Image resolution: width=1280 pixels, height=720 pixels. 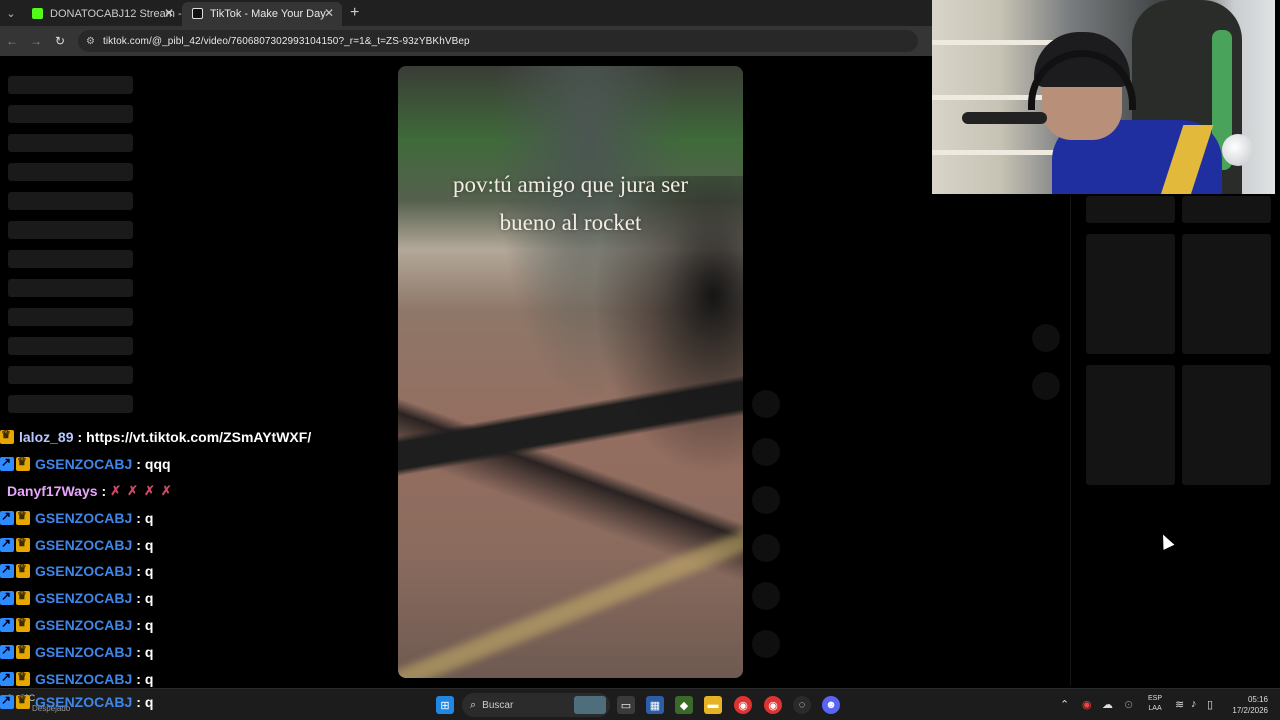 What do you see at coordinates (802, 705) in the screenshot?
I see `obs-icon: ◌` at bounding box center [802, 705].